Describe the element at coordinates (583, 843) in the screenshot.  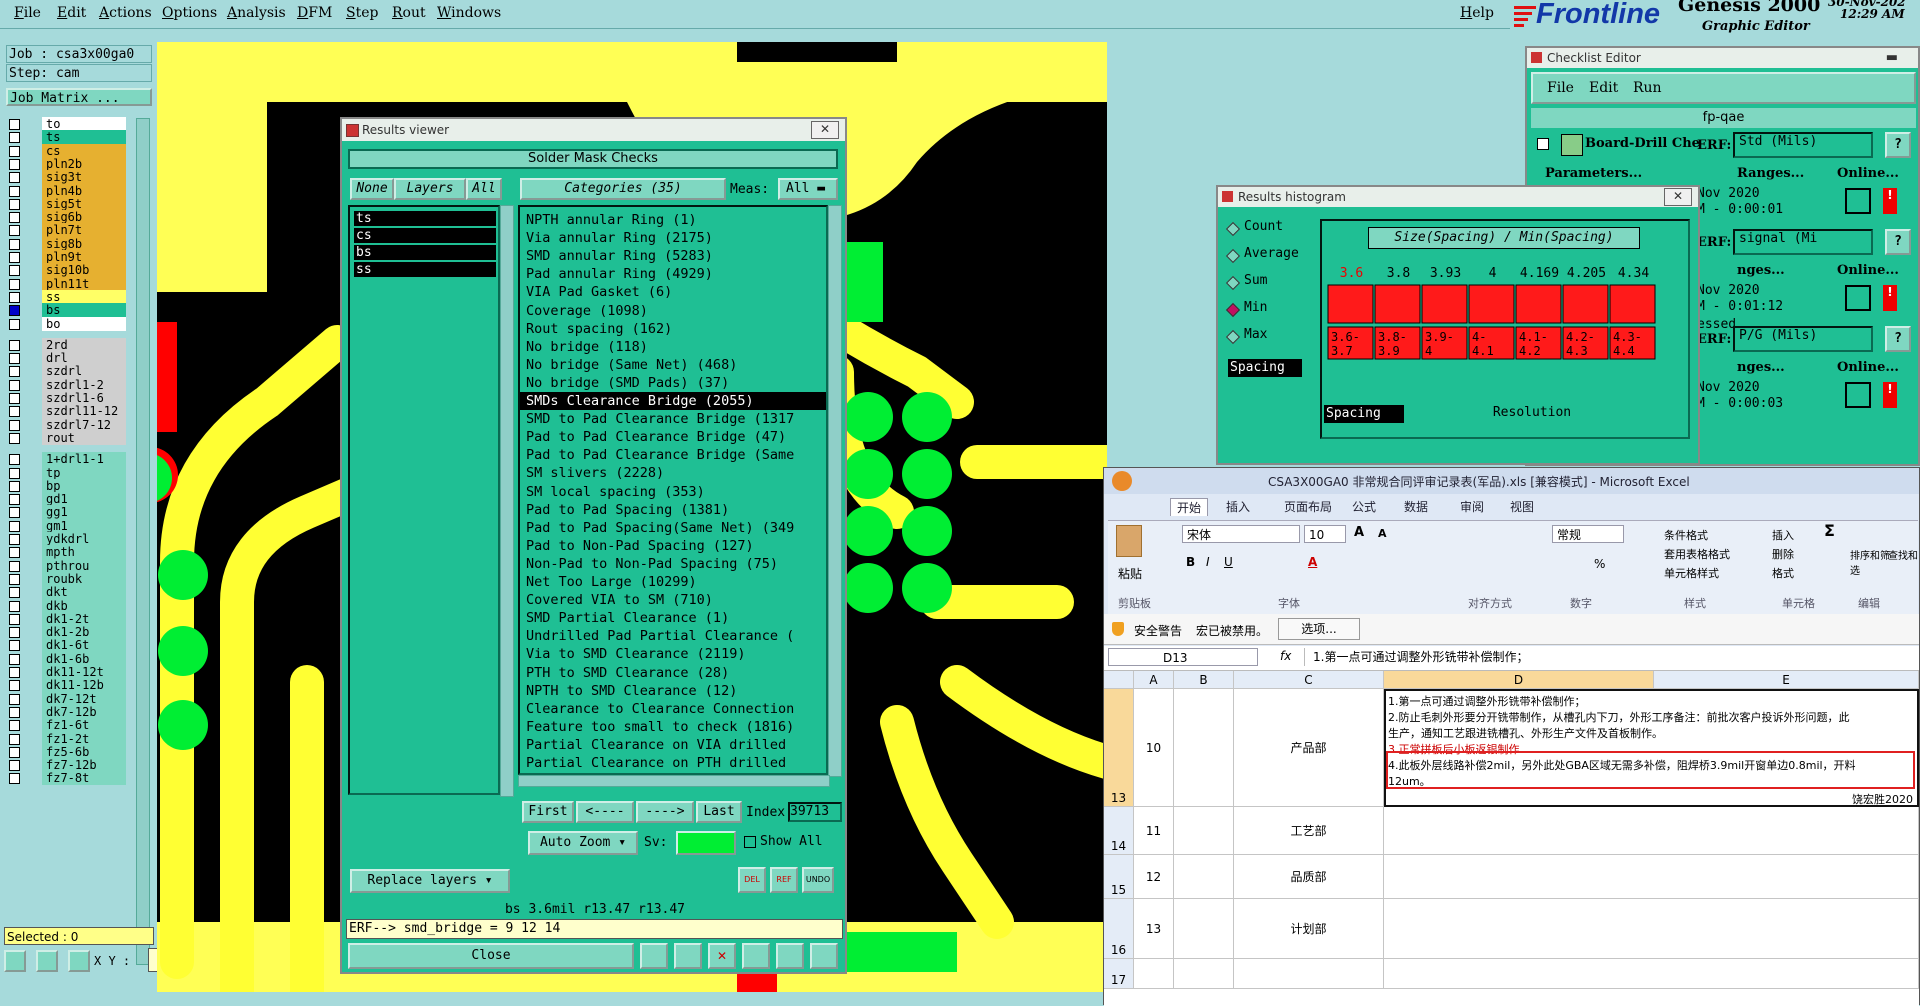
I see `auto-zoom-select: Auto Zoom ▾` at that location.